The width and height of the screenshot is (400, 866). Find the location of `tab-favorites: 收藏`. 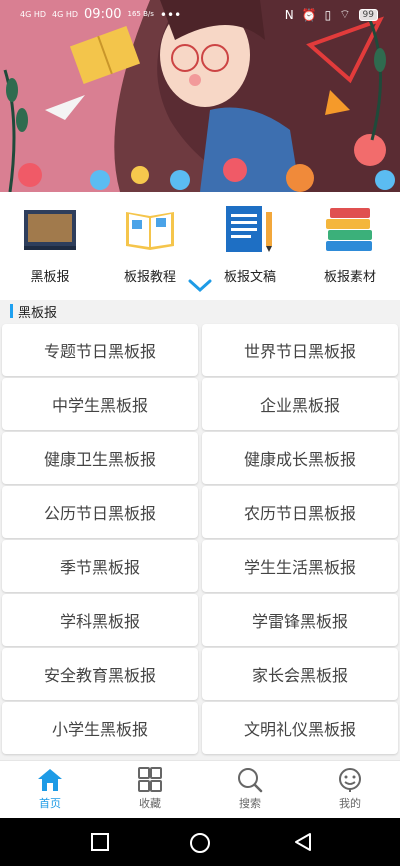

tab-favorites: 收藏 is located at coordinates (150, 789).